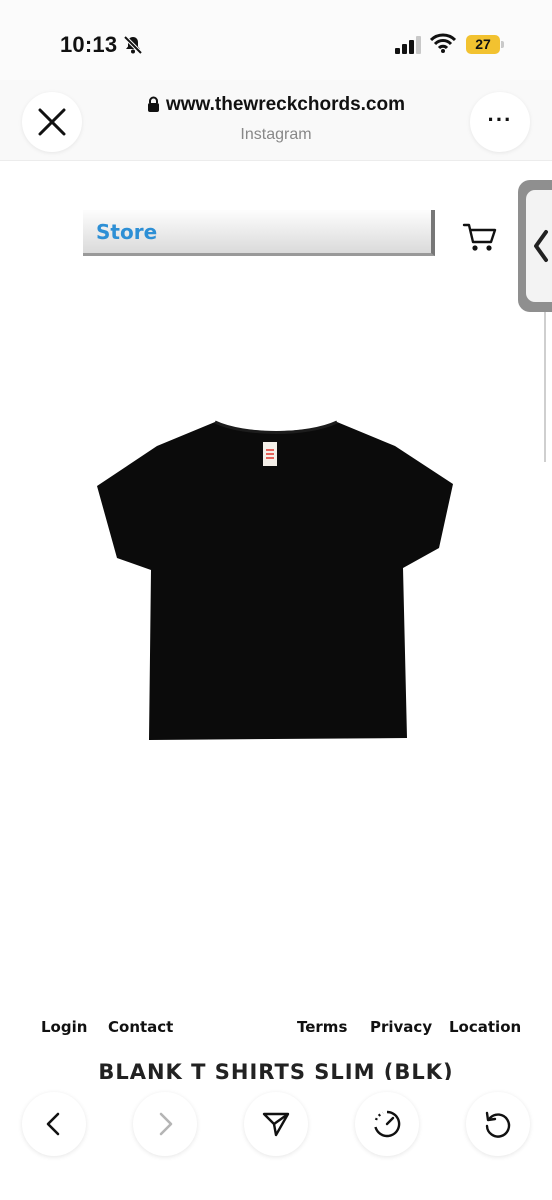 The height and width of the screenshot is (1200, 552). What do you see at coordinates (64, 1027) in the screenshot?
I see `login-link: Login` at bounding box center [64, 1027].